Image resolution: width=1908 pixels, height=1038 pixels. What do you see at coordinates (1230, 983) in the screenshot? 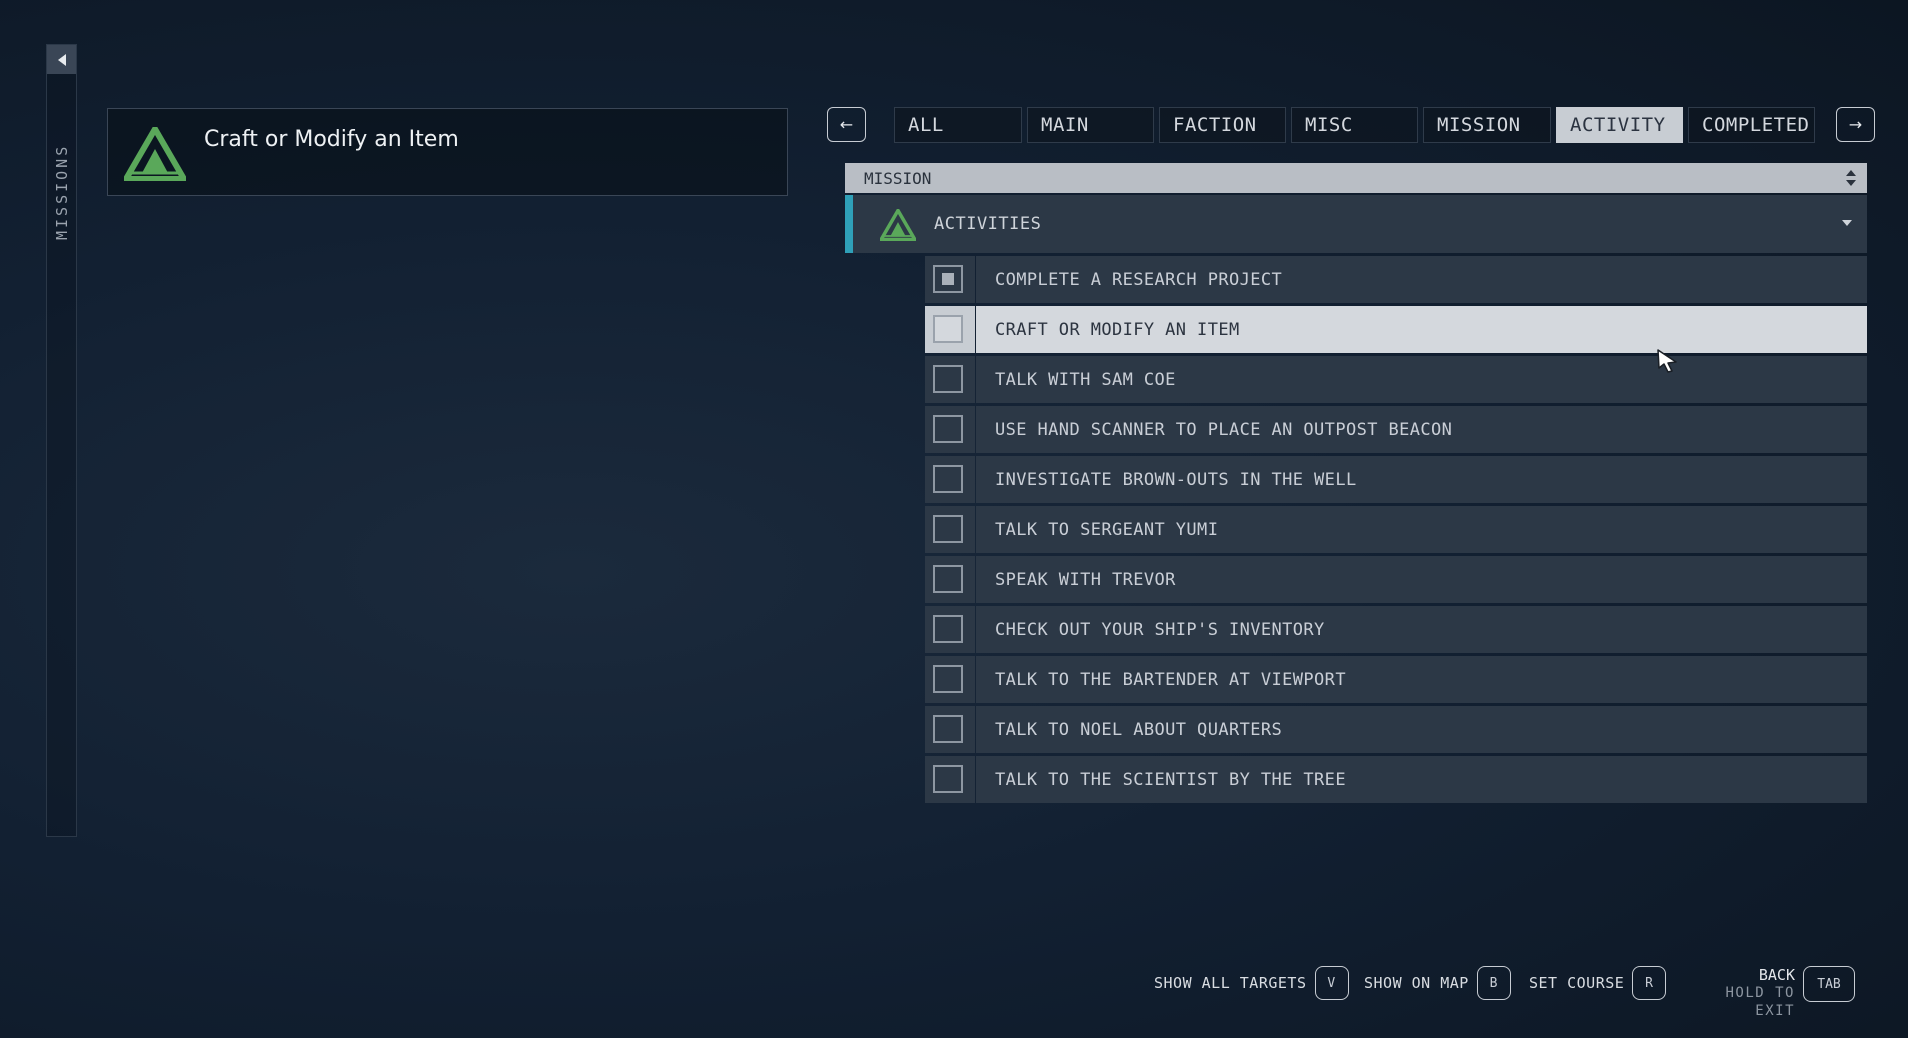
I see `hint-label: SHOW ALL TARGETS` at bounding box center [1230, 983].